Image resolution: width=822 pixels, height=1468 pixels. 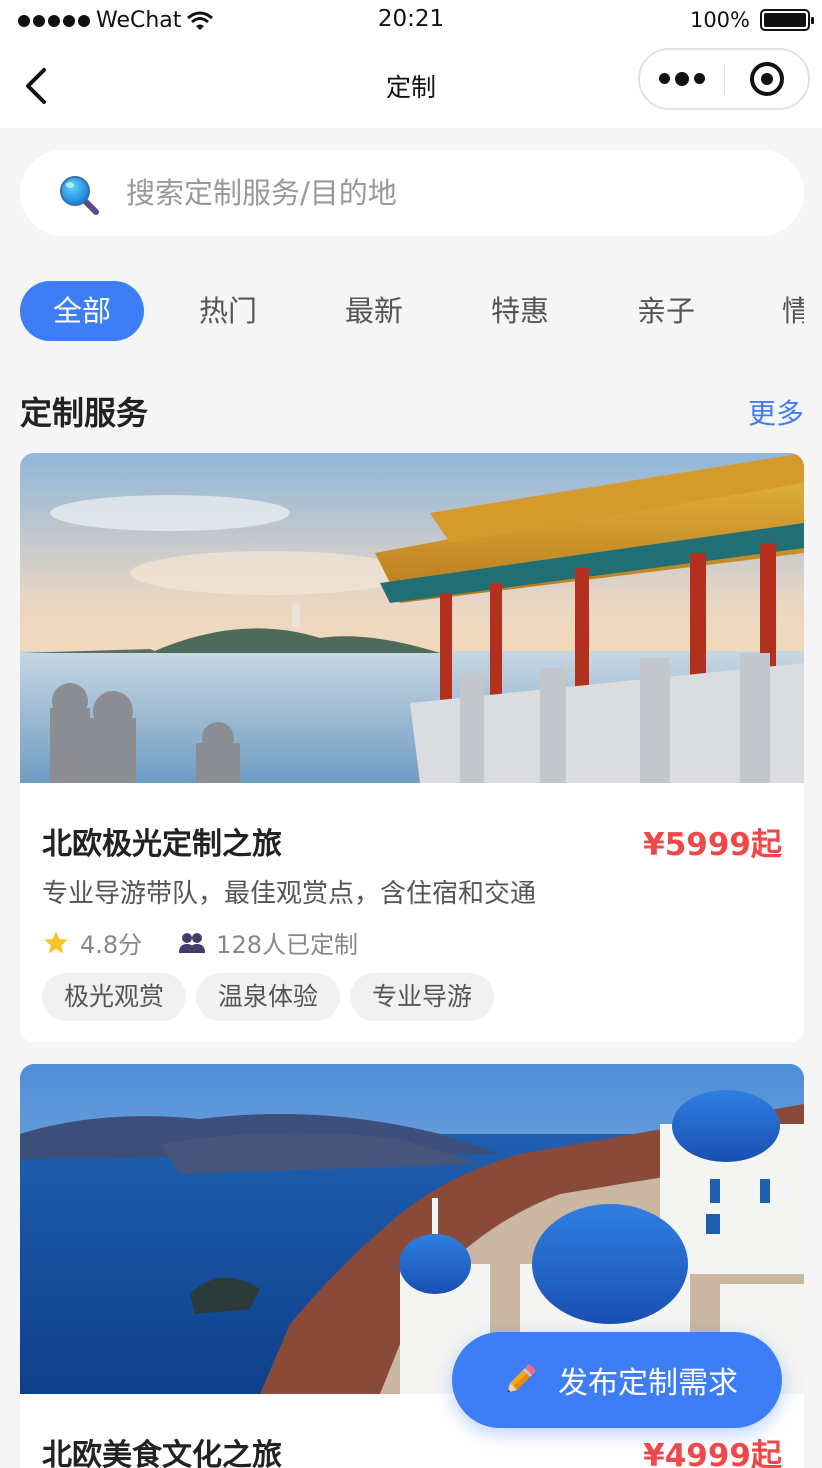 I want to click on customized-count: 128人已定制, so click(x=268, y=942).